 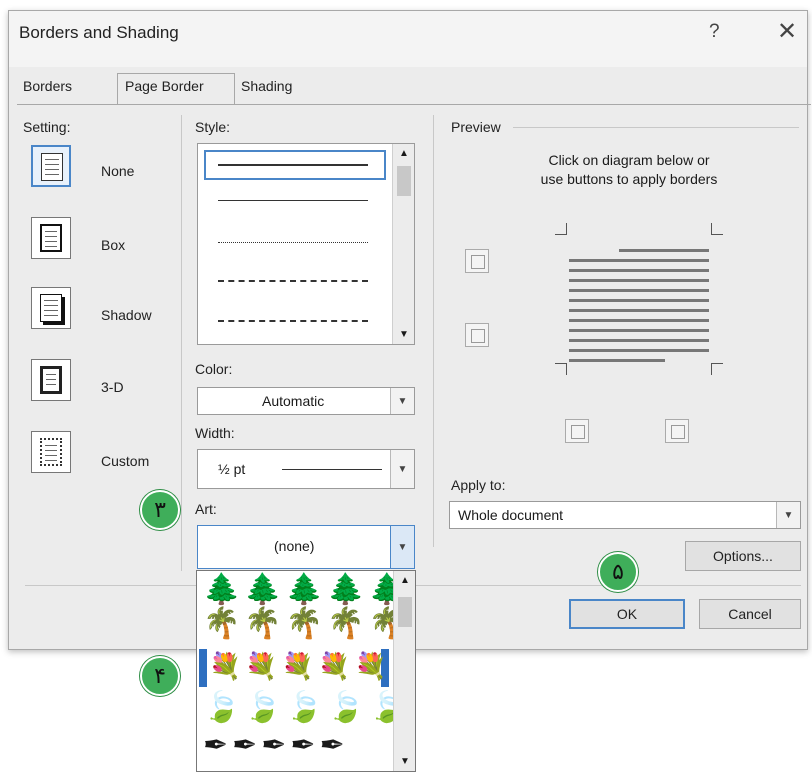 What do you see at coordinates (403, 244) in the screenshot?
I see `style-scrollbar: ▲ ▼` at bounding box center [403, 244].